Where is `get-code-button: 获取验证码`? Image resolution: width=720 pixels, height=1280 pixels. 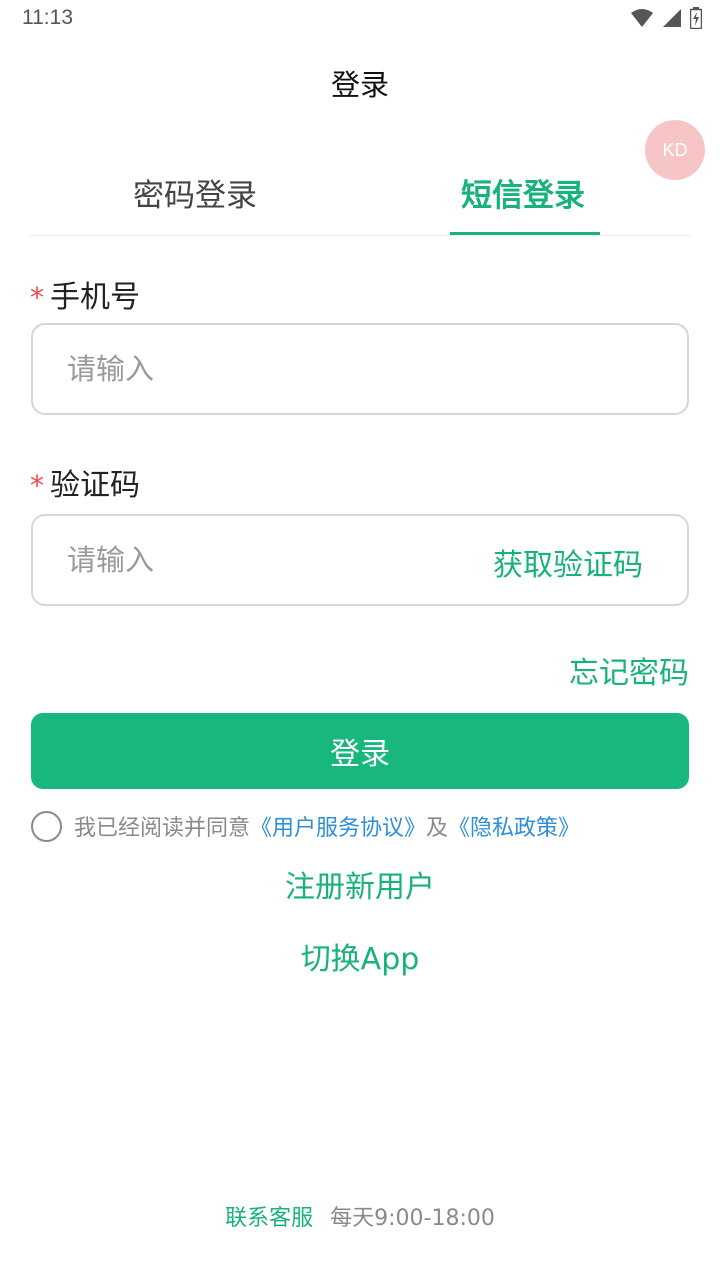 get-code-button: 获取验证码 is located at coordinates (568, 562).